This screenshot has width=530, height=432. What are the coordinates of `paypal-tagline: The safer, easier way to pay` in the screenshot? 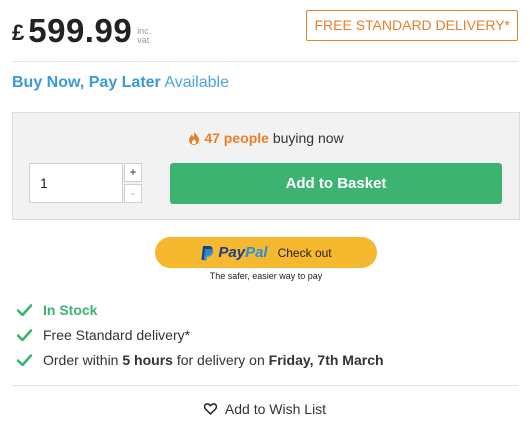 It's located at (266, 276).